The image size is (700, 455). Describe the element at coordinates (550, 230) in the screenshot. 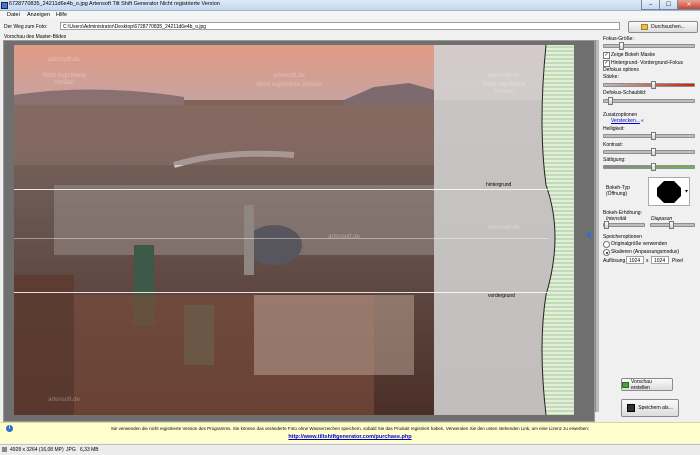

I see `defocus-curve` at that location.